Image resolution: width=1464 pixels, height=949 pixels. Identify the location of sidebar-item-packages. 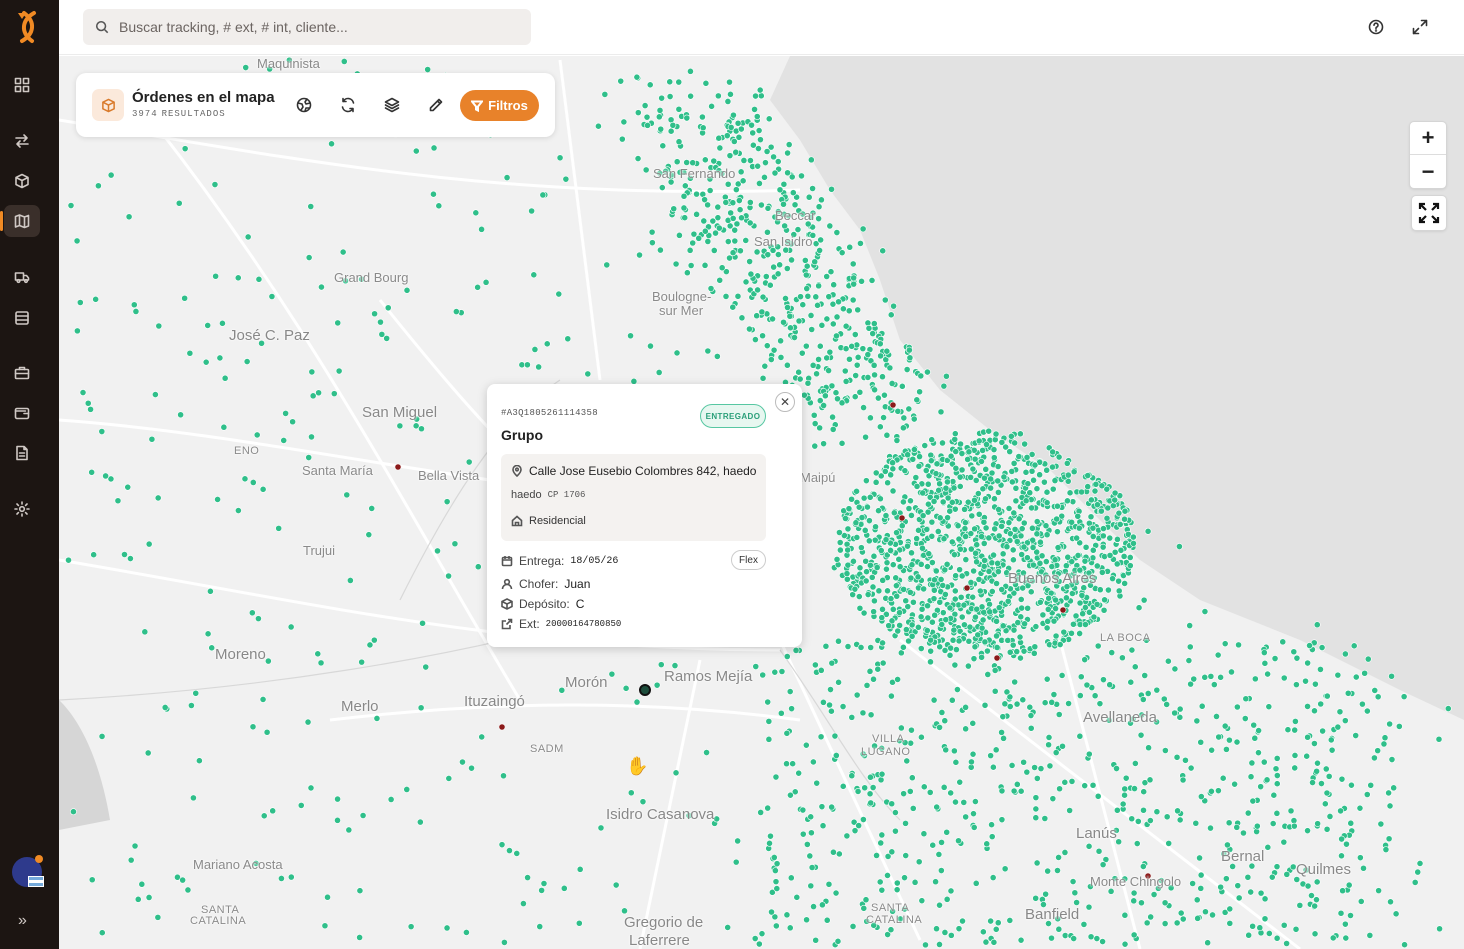
(22, 181).